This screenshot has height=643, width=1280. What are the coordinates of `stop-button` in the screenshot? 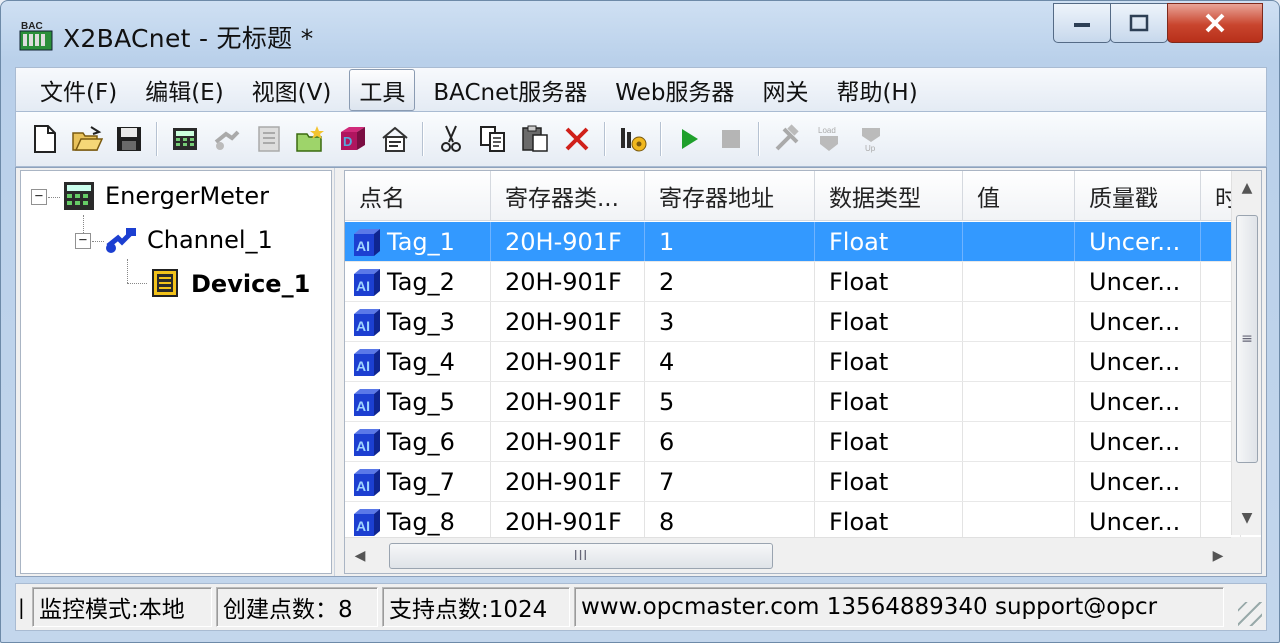 It's located at (731, 139).